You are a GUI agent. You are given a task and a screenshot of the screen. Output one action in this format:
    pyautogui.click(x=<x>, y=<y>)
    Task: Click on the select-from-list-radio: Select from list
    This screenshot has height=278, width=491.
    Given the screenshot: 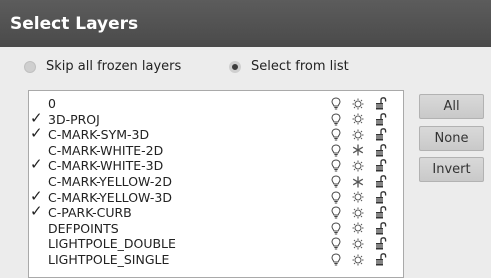 What is the action you would take?
    pyautogui.click(x=289, y=66)
    